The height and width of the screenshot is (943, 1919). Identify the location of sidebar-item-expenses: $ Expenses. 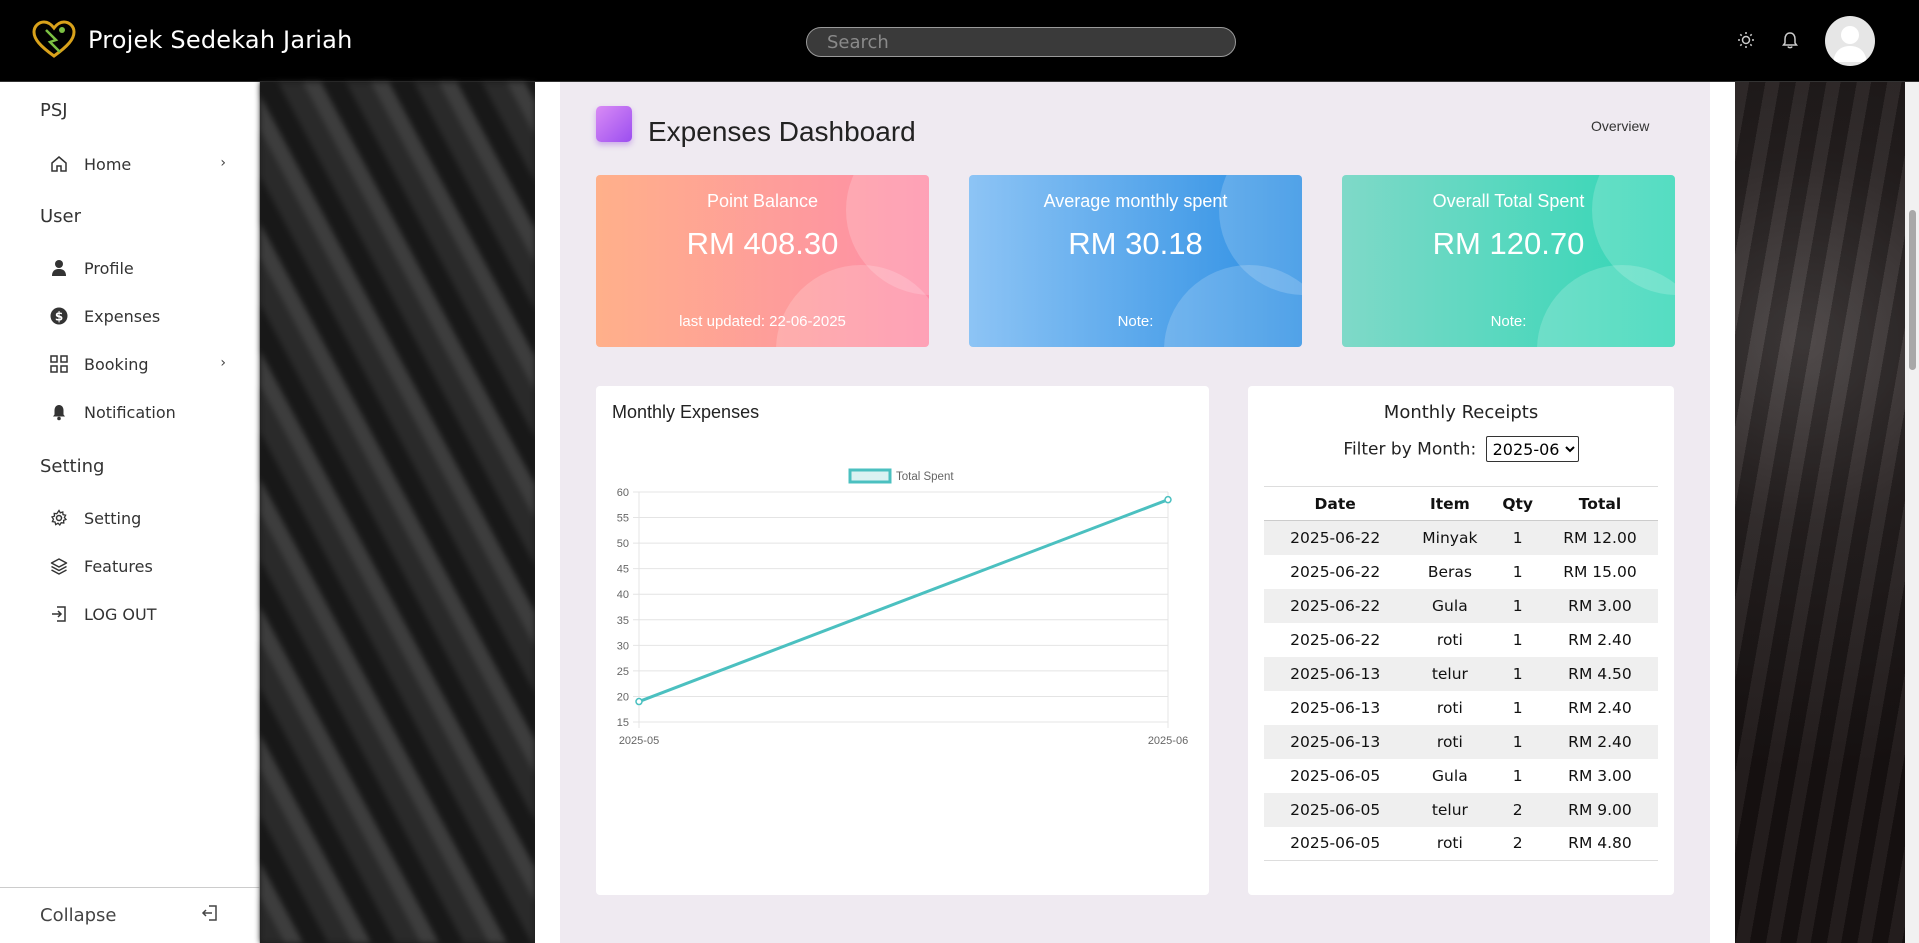
(143, 316).